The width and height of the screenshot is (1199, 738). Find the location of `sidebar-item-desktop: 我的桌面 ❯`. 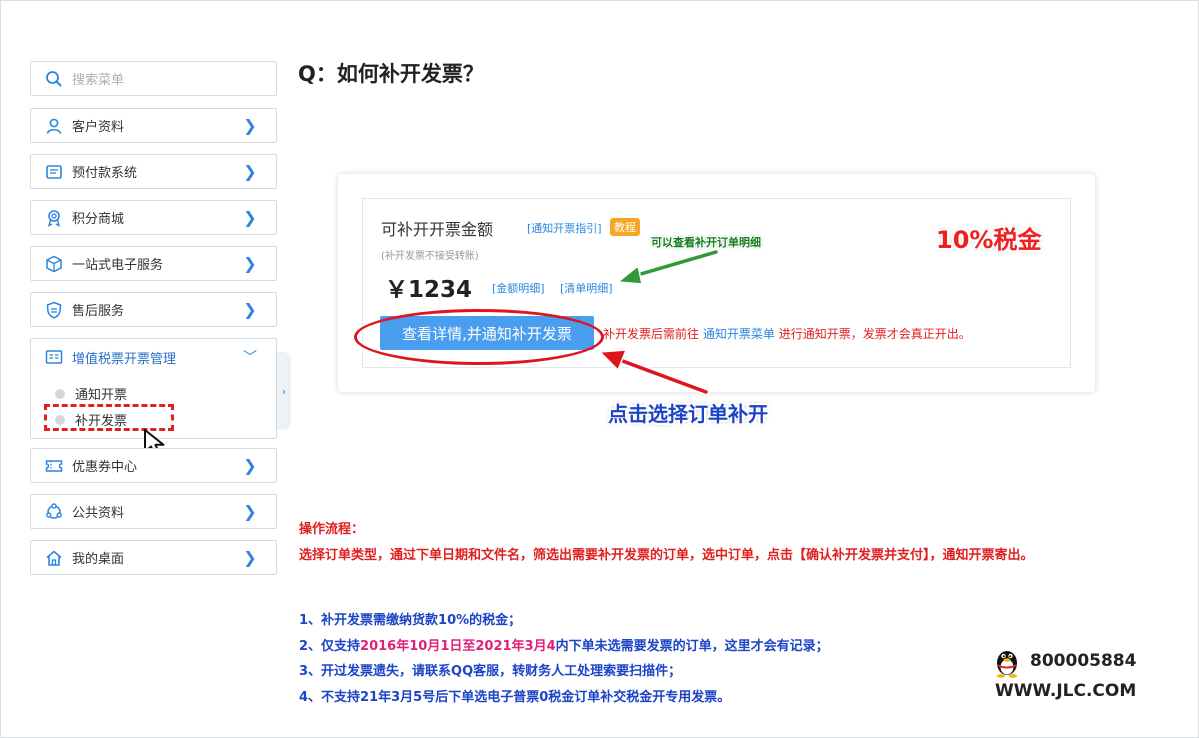

sidebar-item-desktop: 我的桌面 ❯ is located at coordinates (153, 557).